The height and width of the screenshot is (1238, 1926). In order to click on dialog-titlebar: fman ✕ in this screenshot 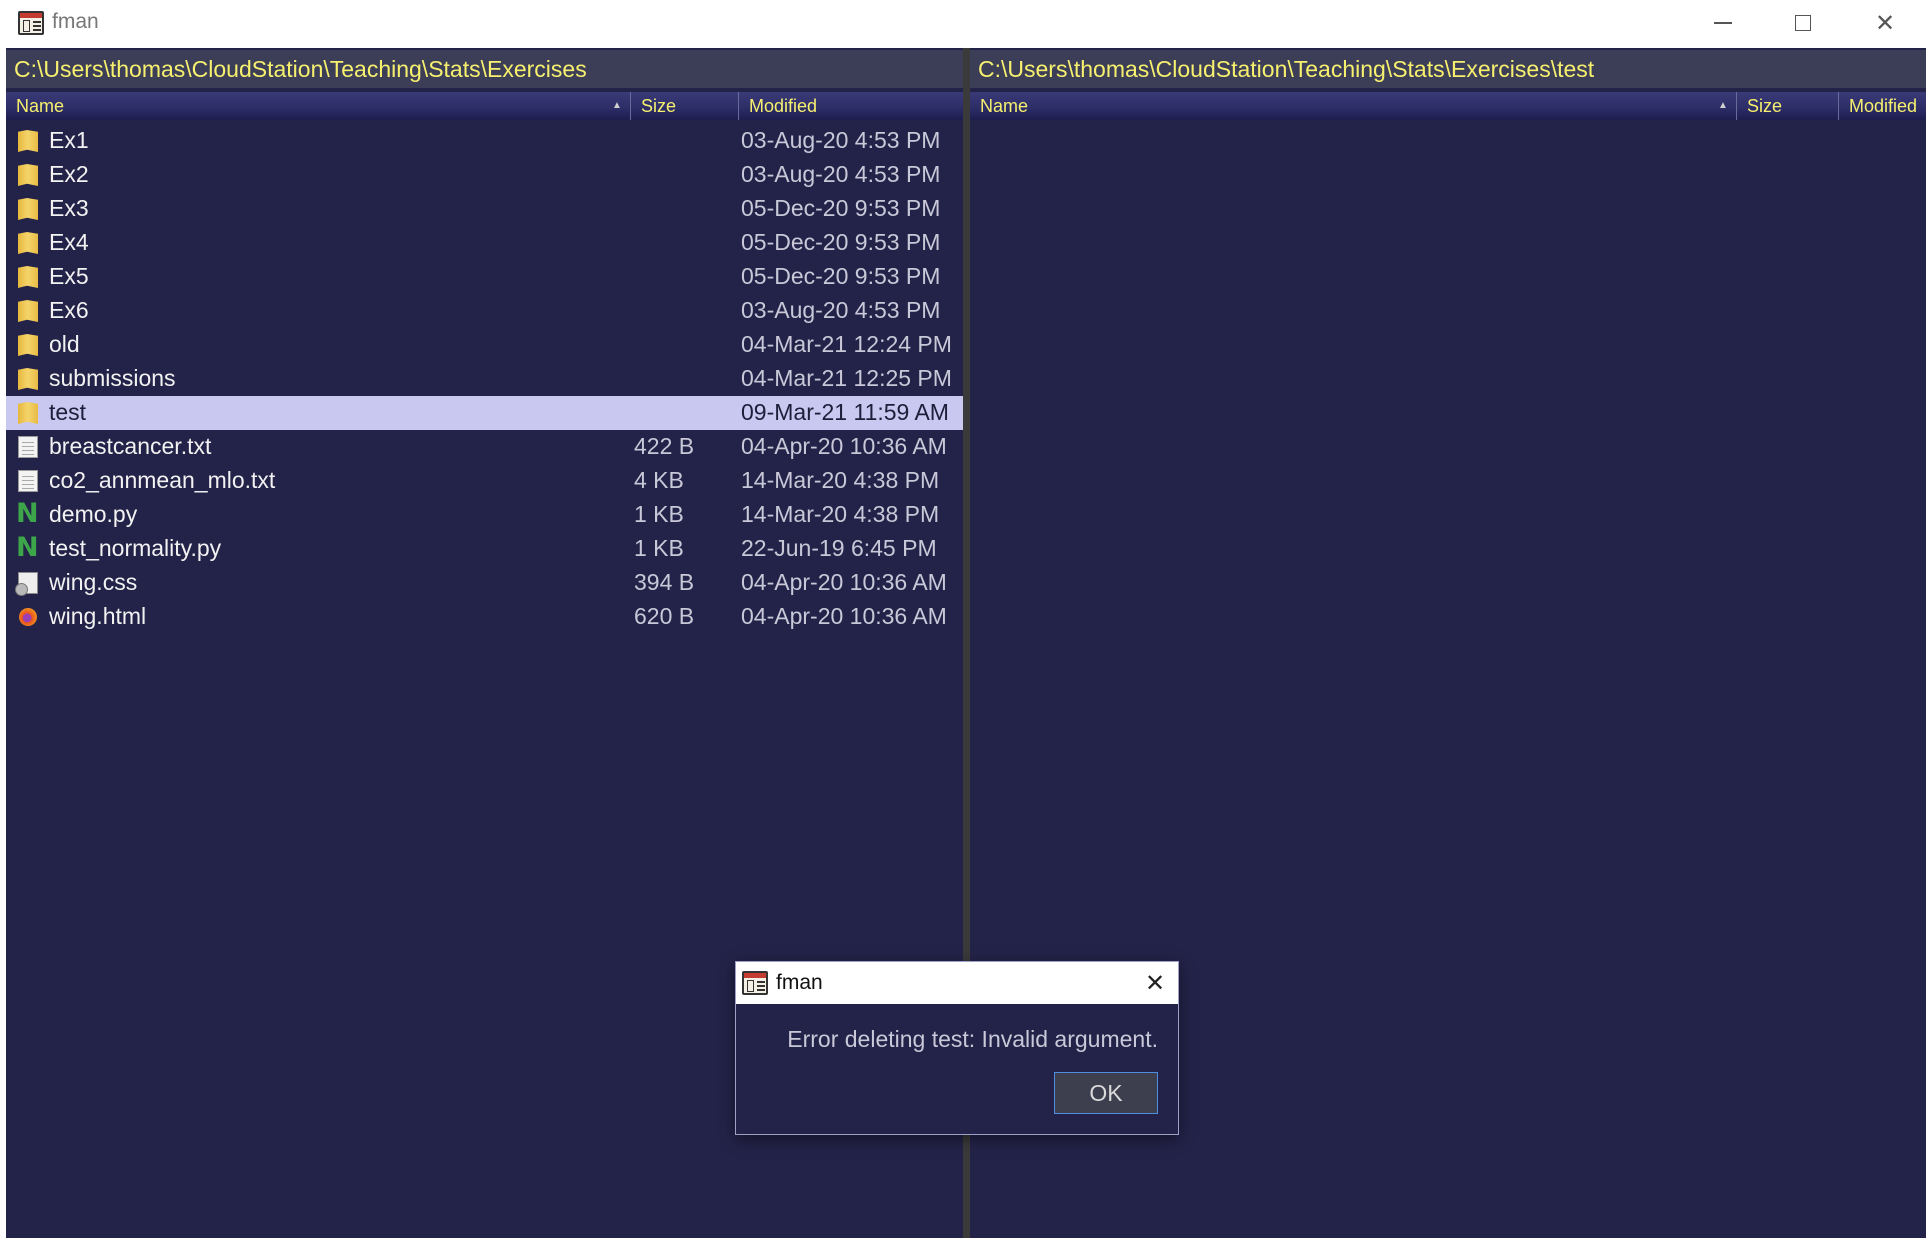, I will do `click(957, 983)`.